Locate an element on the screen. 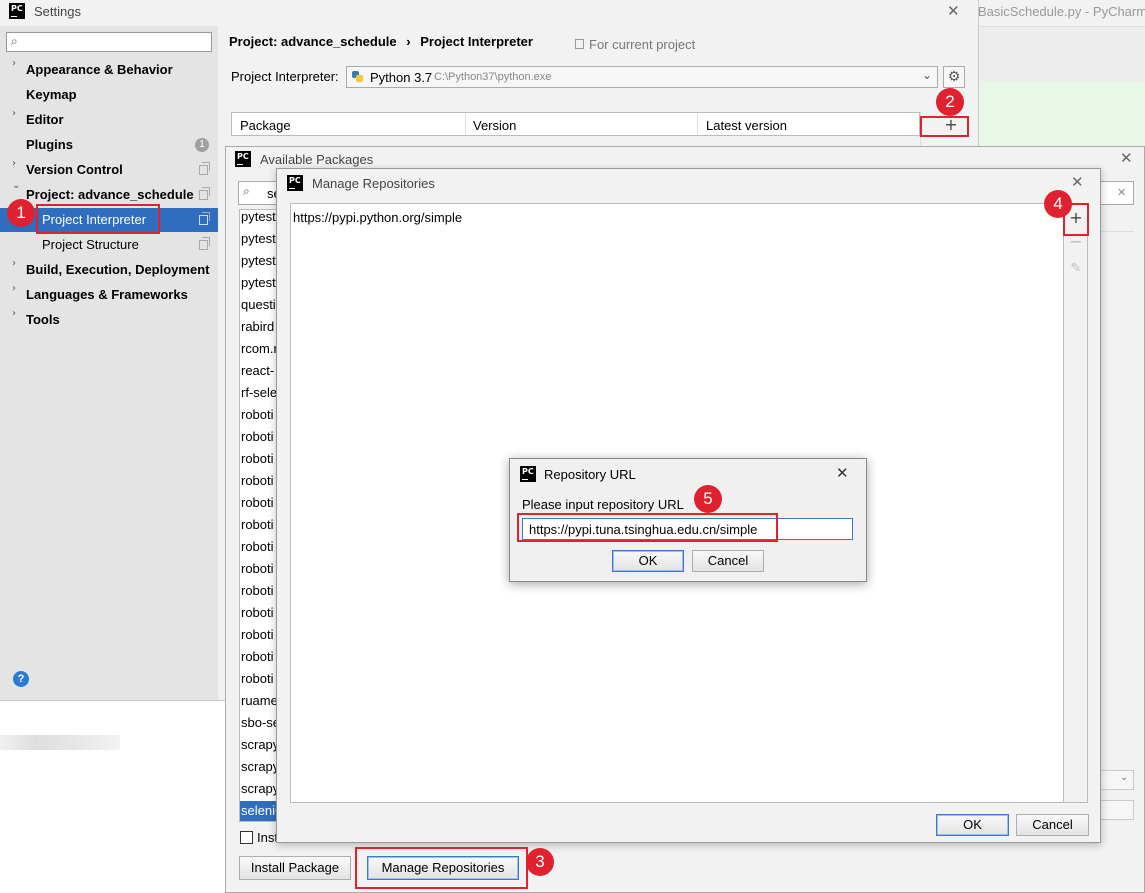  step-badge-2: 2 is located at coordinates (950, 102).